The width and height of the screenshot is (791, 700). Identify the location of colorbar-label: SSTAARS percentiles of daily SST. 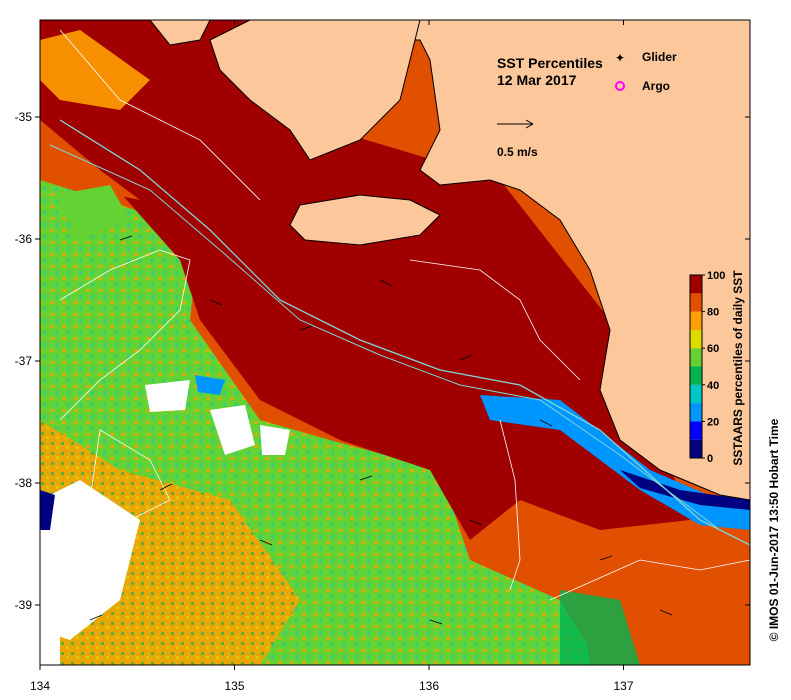
(738, 368).